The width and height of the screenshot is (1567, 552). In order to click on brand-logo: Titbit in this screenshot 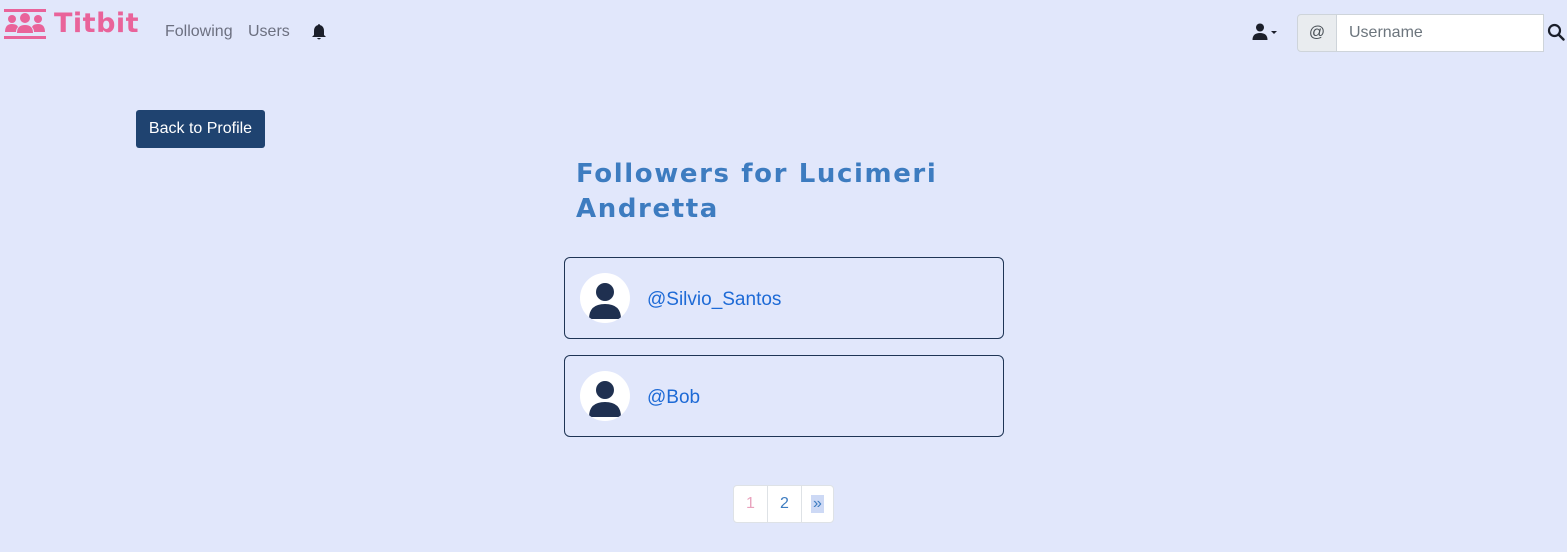, I will do `click(71, 24)`.